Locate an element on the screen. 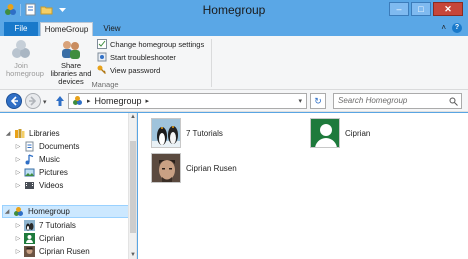  photo-thumbnail-icon is located at coordinates (166, 168).